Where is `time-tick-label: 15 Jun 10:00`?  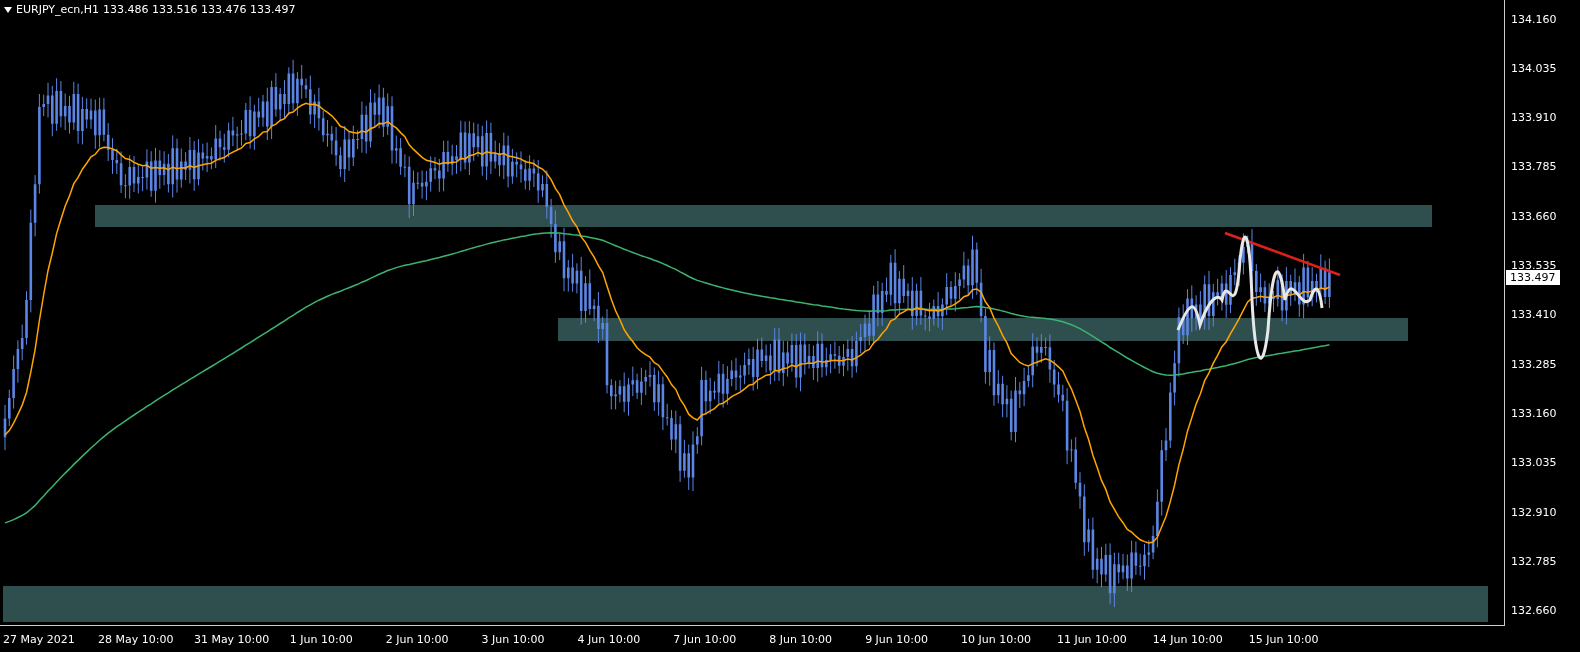
time-tick-label: 15 Jun 10:00 is located at coordinates (1284, 639).